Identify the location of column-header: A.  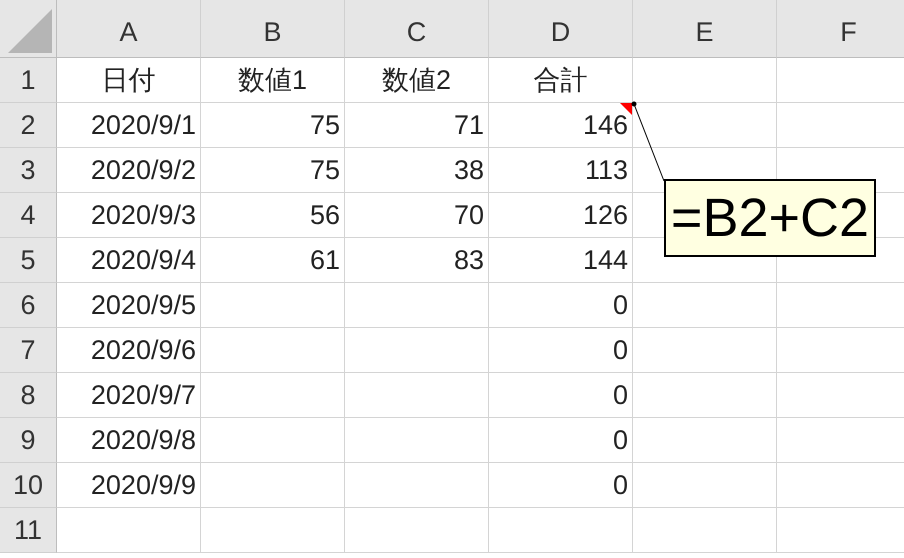
(129, 29).